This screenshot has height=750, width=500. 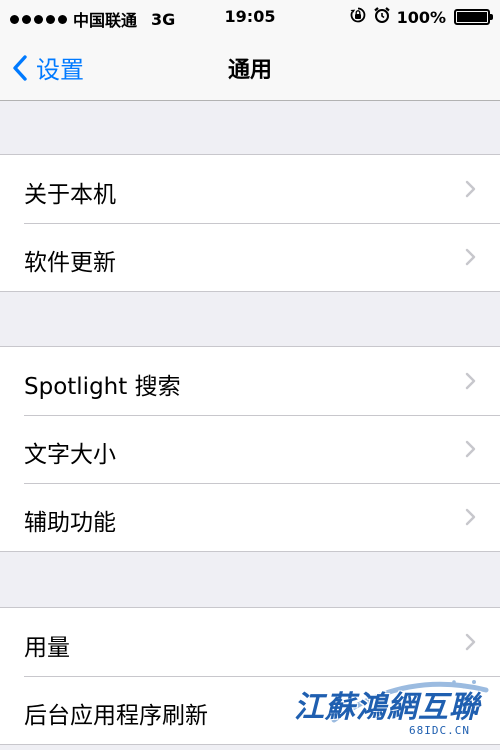 I want to click on battery-fill, so click(x=472, y=17).